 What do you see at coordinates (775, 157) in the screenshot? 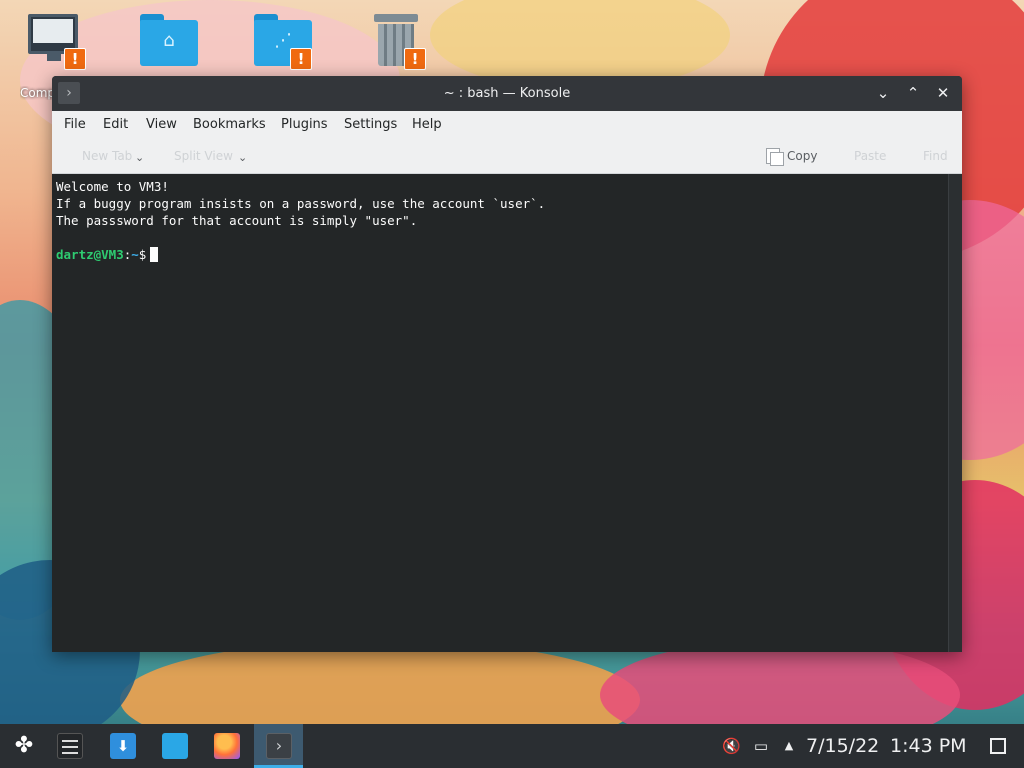
I see `copy-icon` at bounding box center [775, 157].